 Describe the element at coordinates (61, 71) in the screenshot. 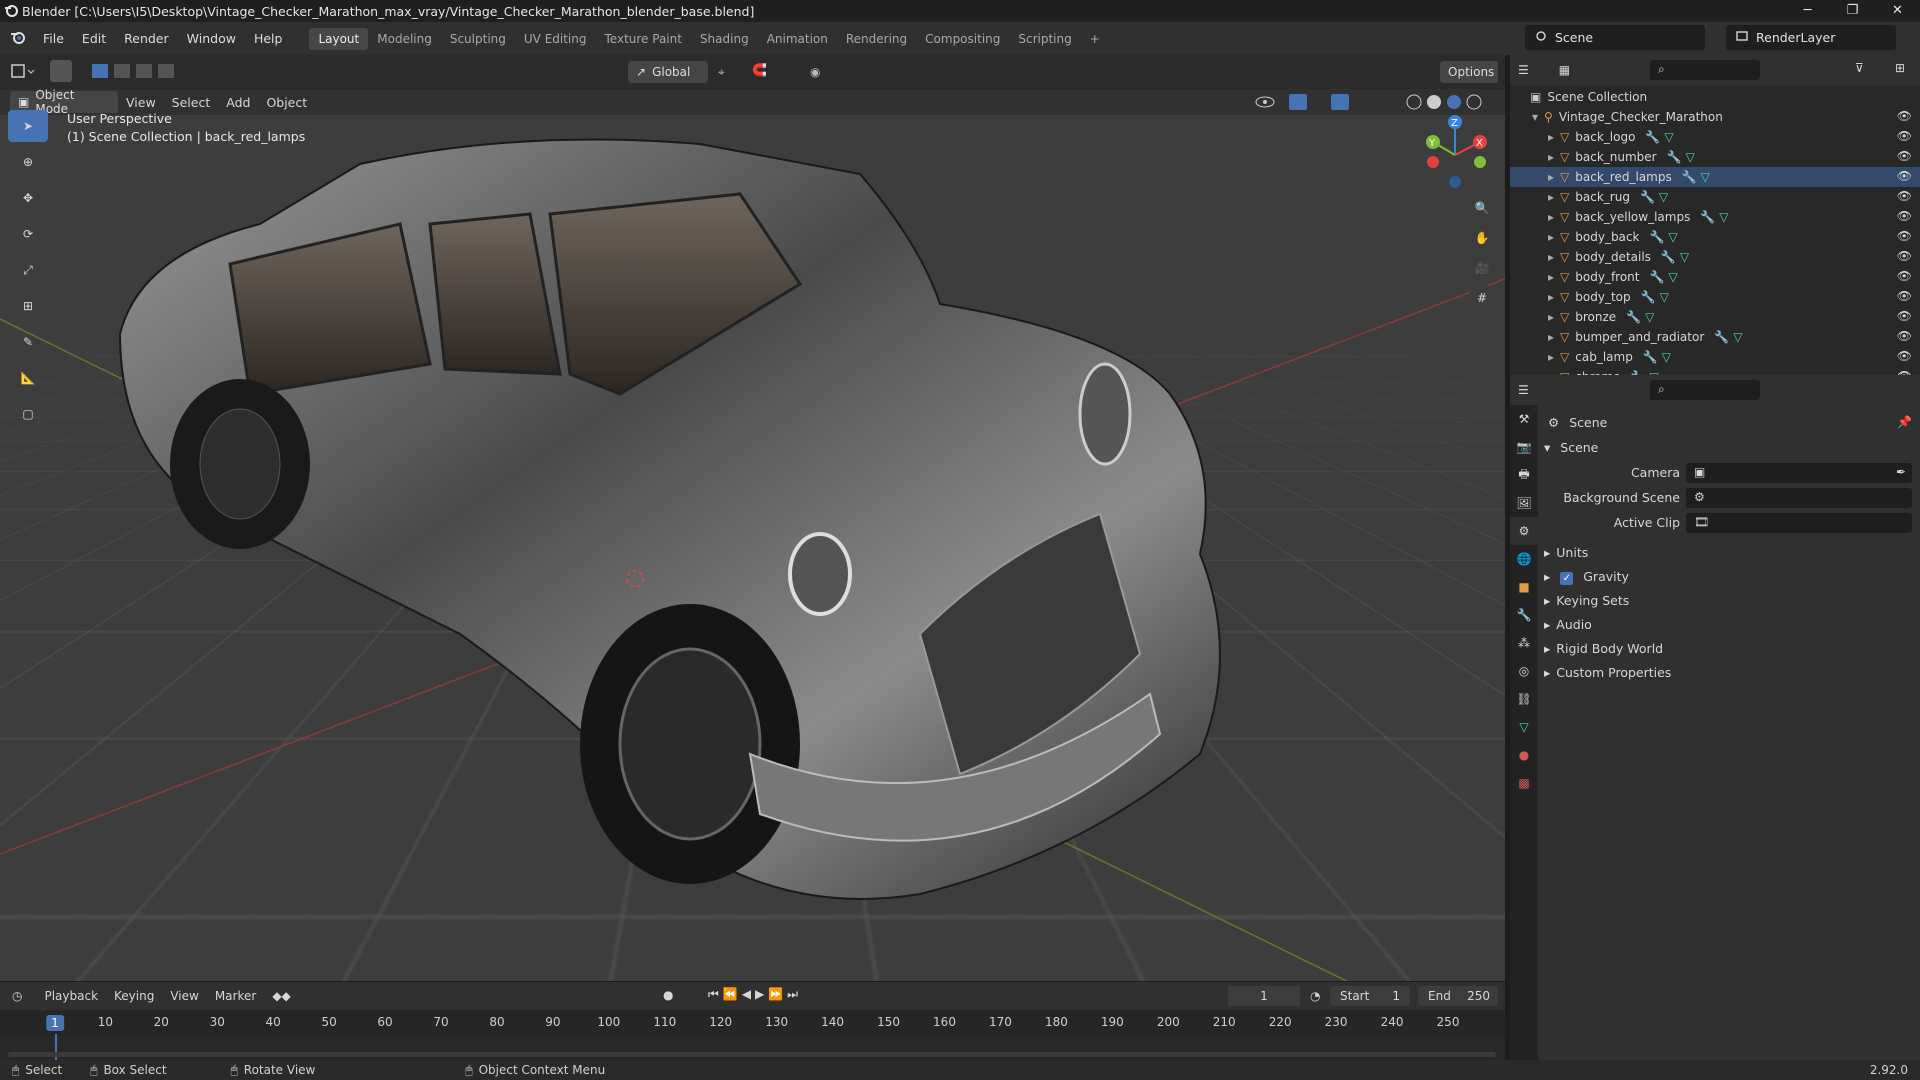

I see `select-tool-icon` at that location.